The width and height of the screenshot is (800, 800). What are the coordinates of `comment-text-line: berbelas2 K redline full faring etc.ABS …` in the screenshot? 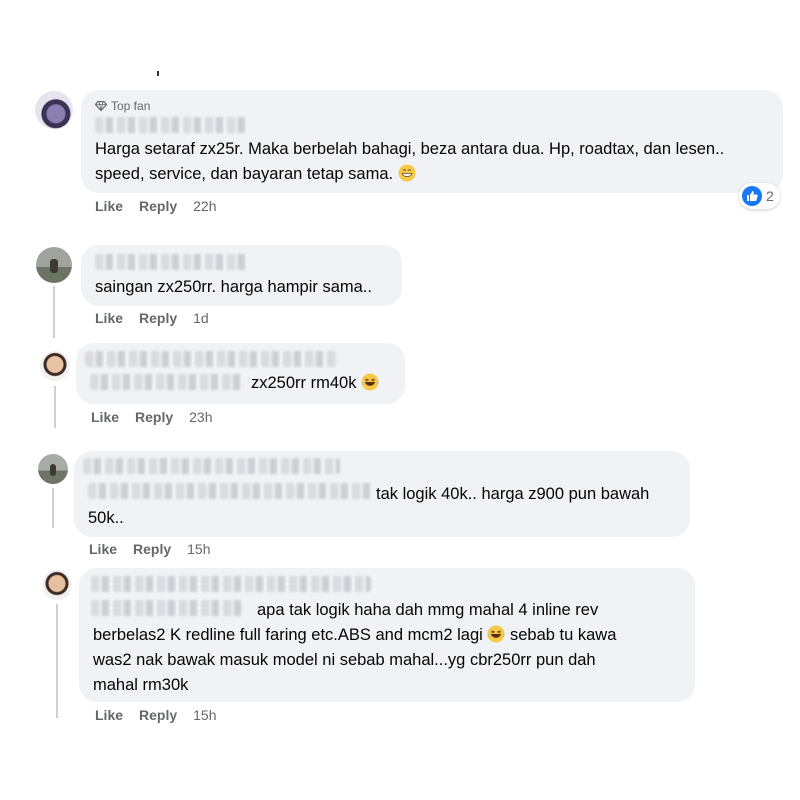 It's located at (355, 634).